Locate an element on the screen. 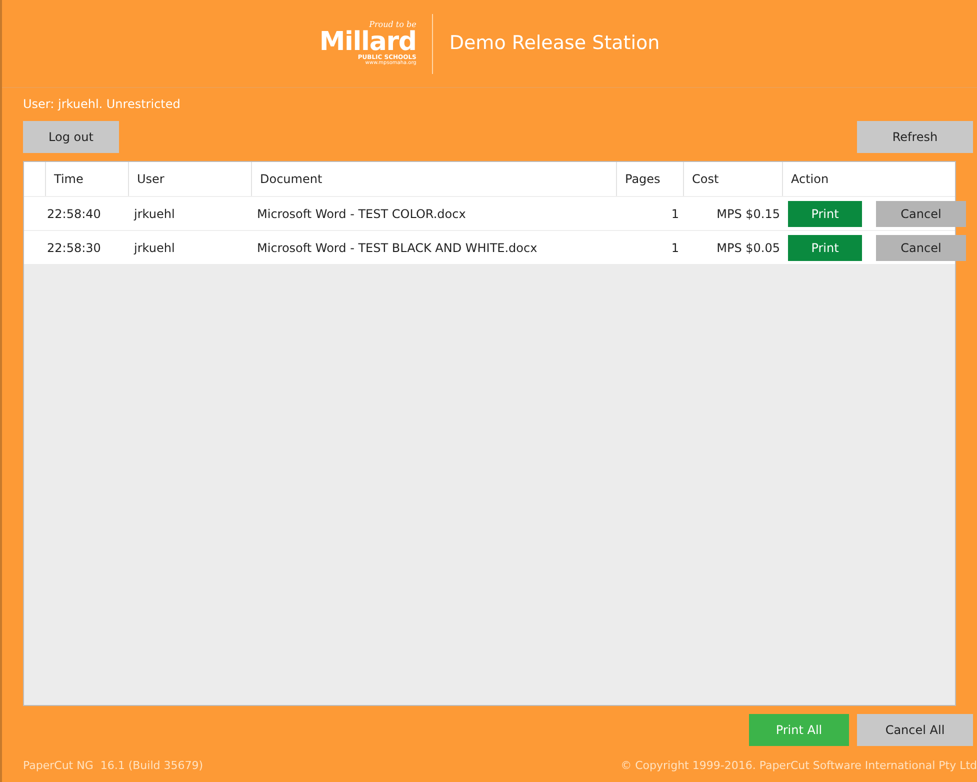 This screenshot has width=977, height=782. cancel-all-button: Cancel All is located at coordinates (915, 730).